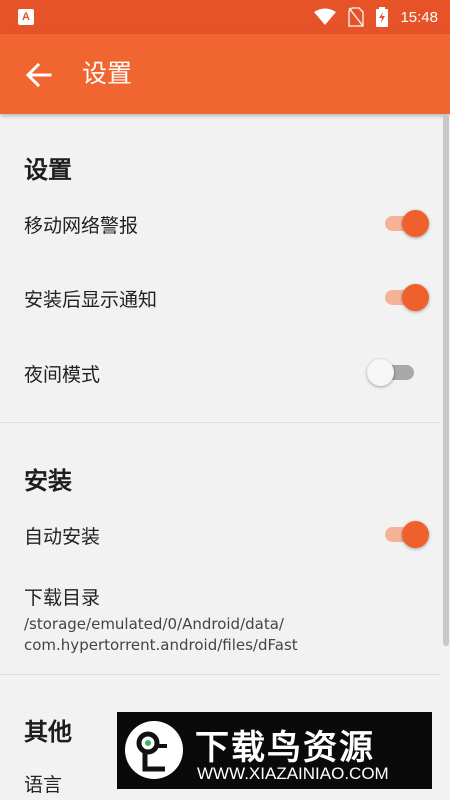 The width and height of the screenshot is (450, 800). What do you see at coordinates (154, 624) in the screenshot?
I see `download-dir-path-line1: /storage/emulated/0/Android/data/` at bounding box center [154, 624].